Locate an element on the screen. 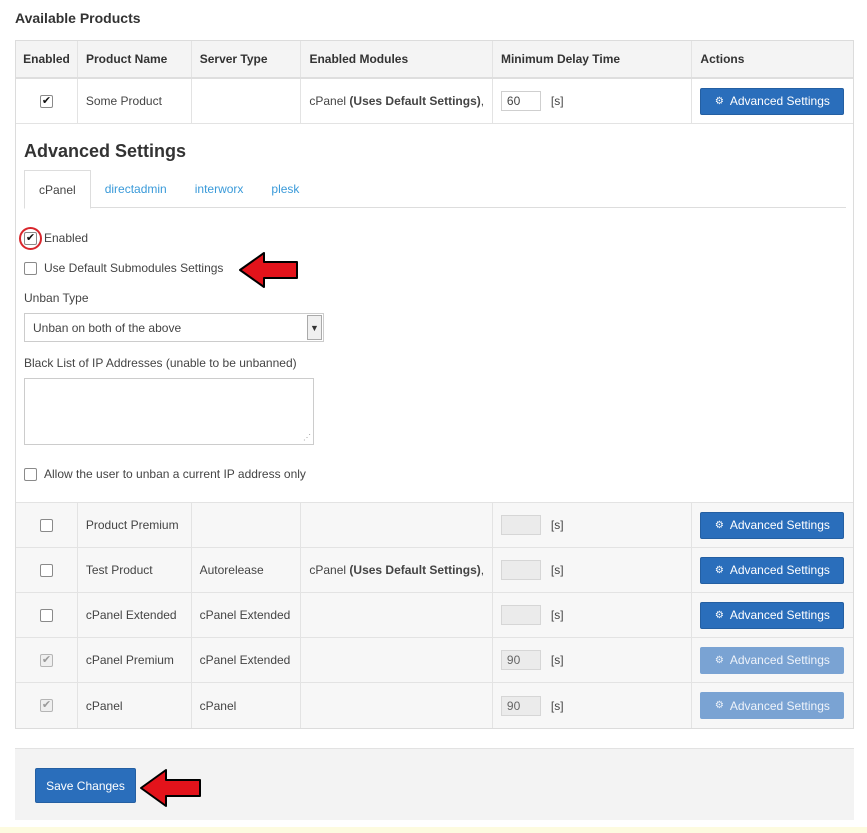 The width and height of the screenshot is (867, 833). bottom-strip is located at coordinates (433, 830).